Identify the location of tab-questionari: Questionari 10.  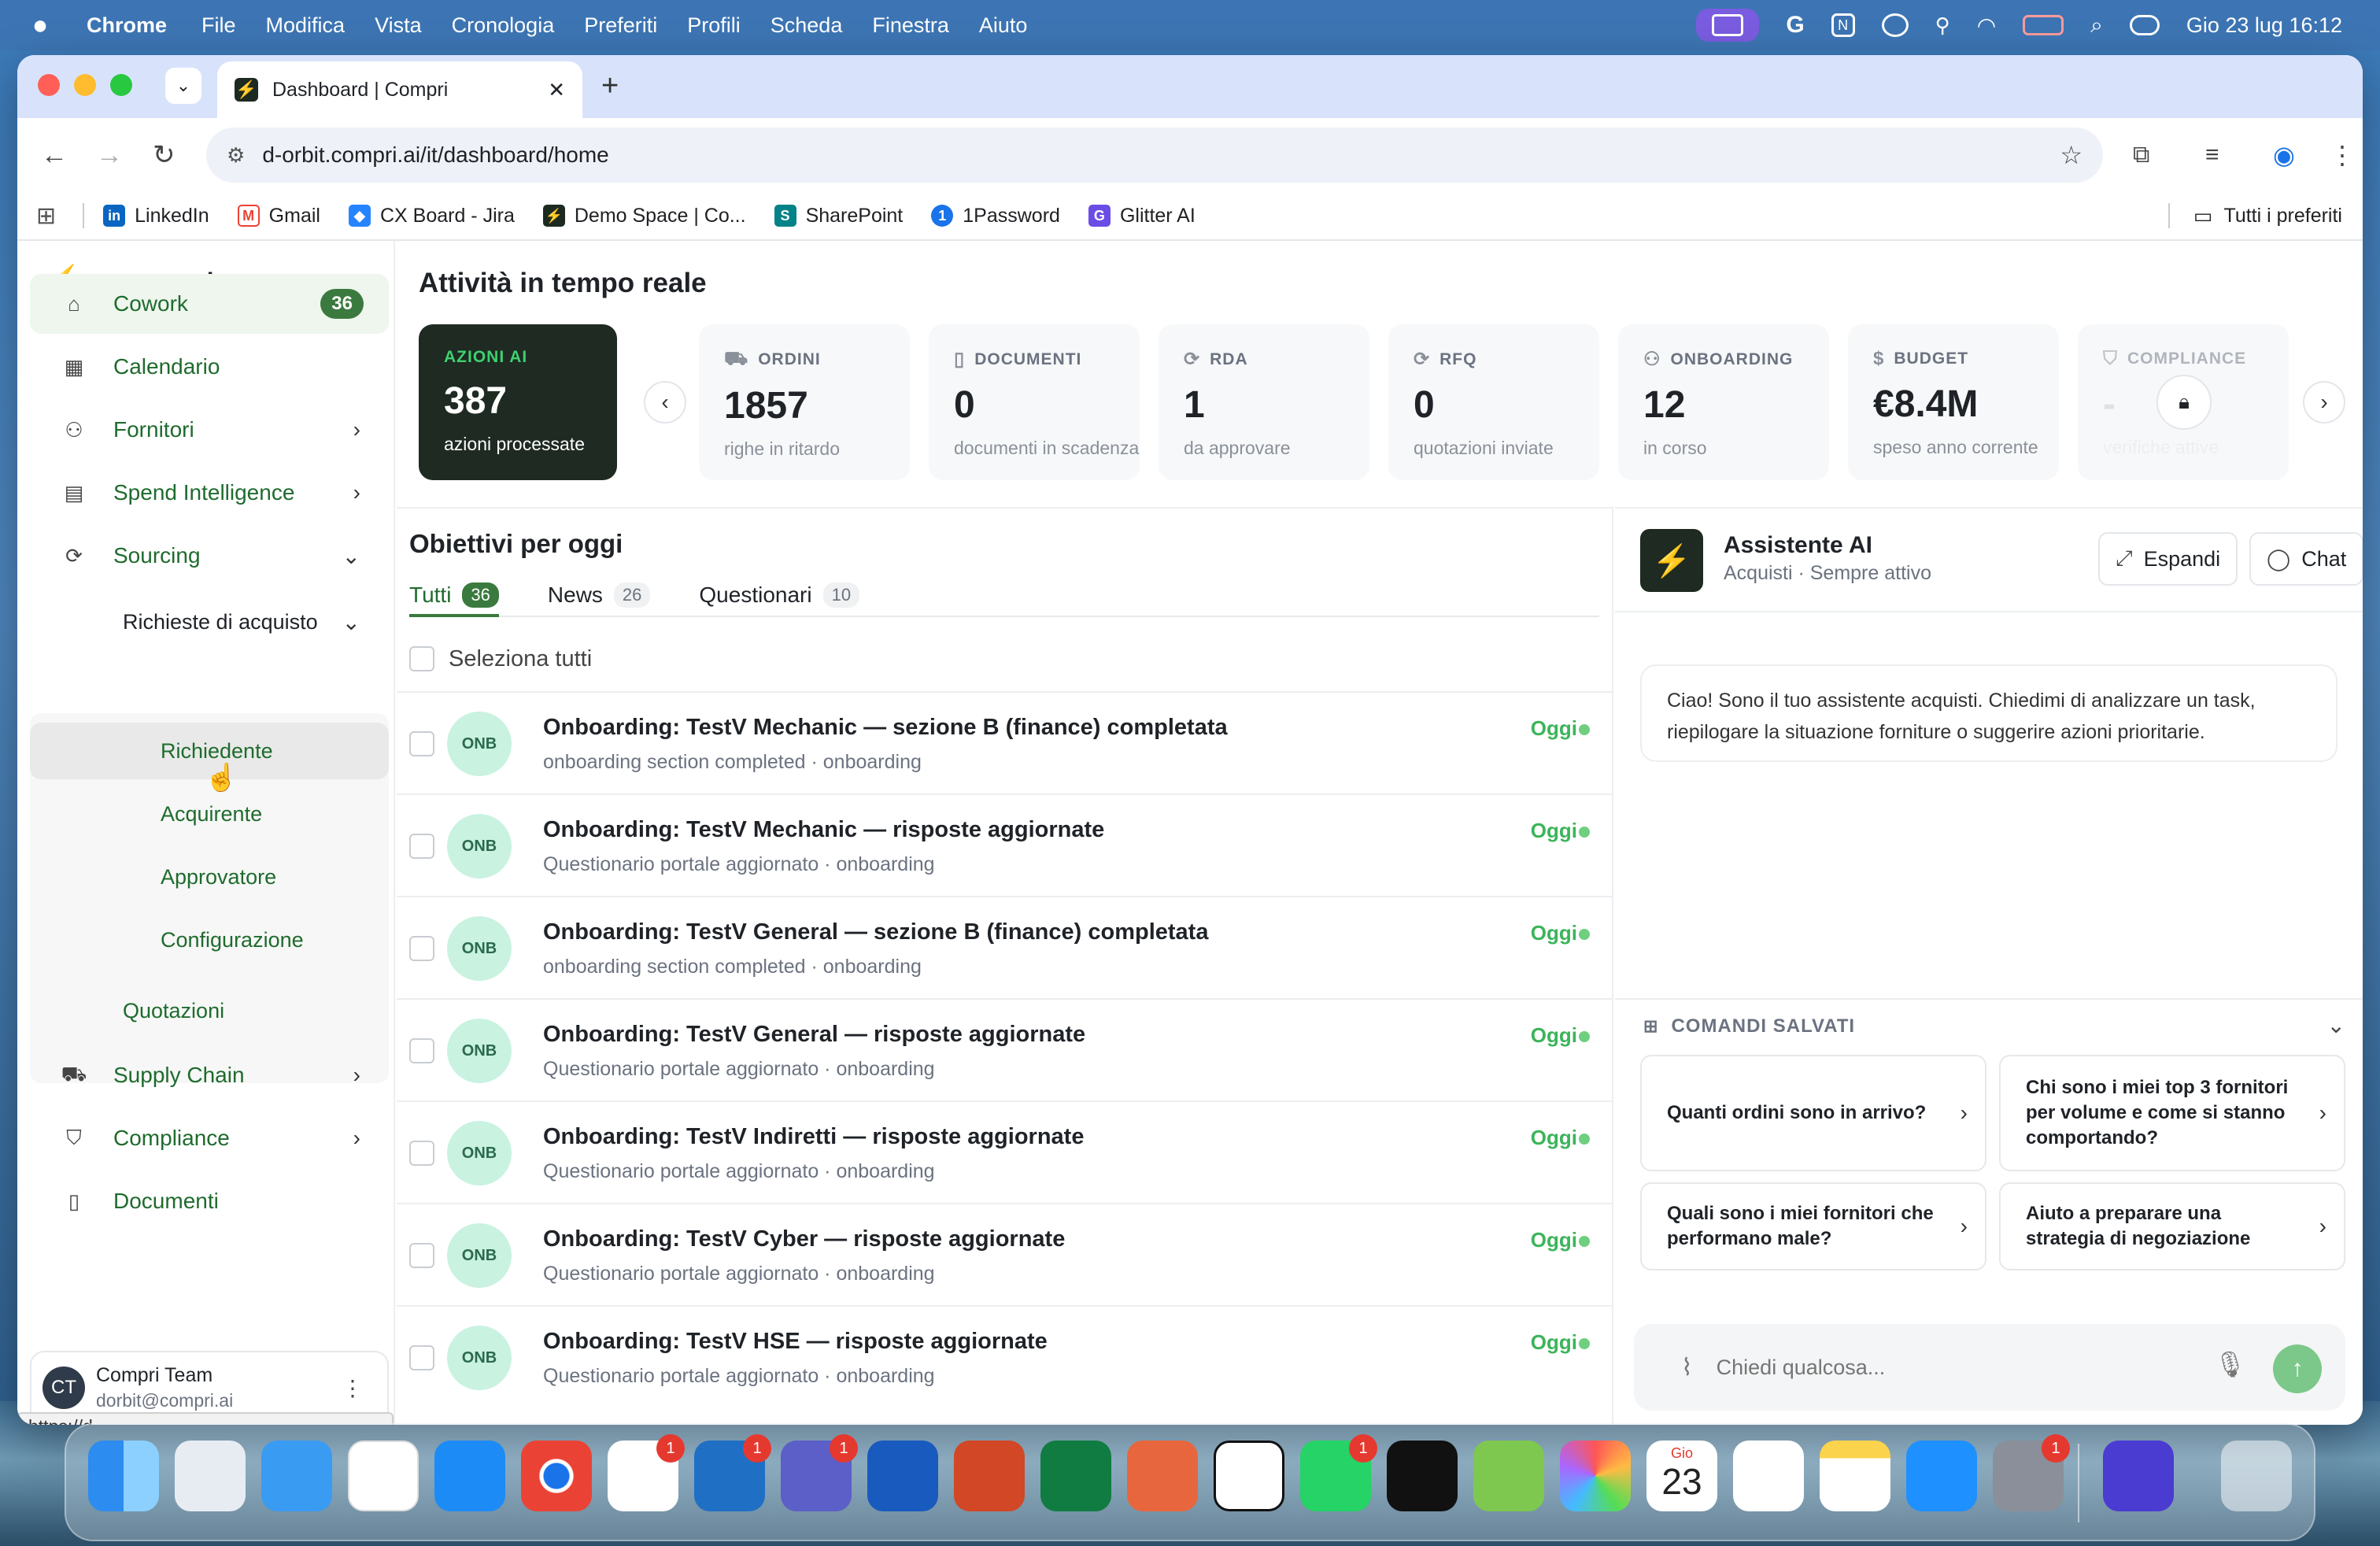
(779, 595).